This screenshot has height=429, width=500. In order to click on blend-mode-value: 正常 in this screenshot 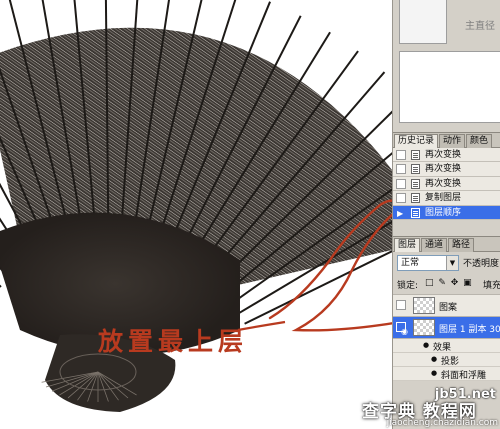, I will do `click(410, 263)`.